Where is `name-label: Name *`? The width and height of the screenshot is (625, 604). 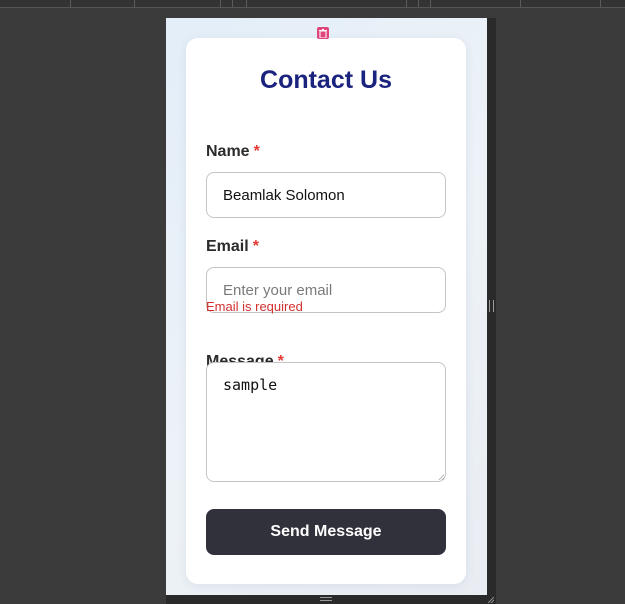
name-label: Name * is located at coordinates (233, 152).